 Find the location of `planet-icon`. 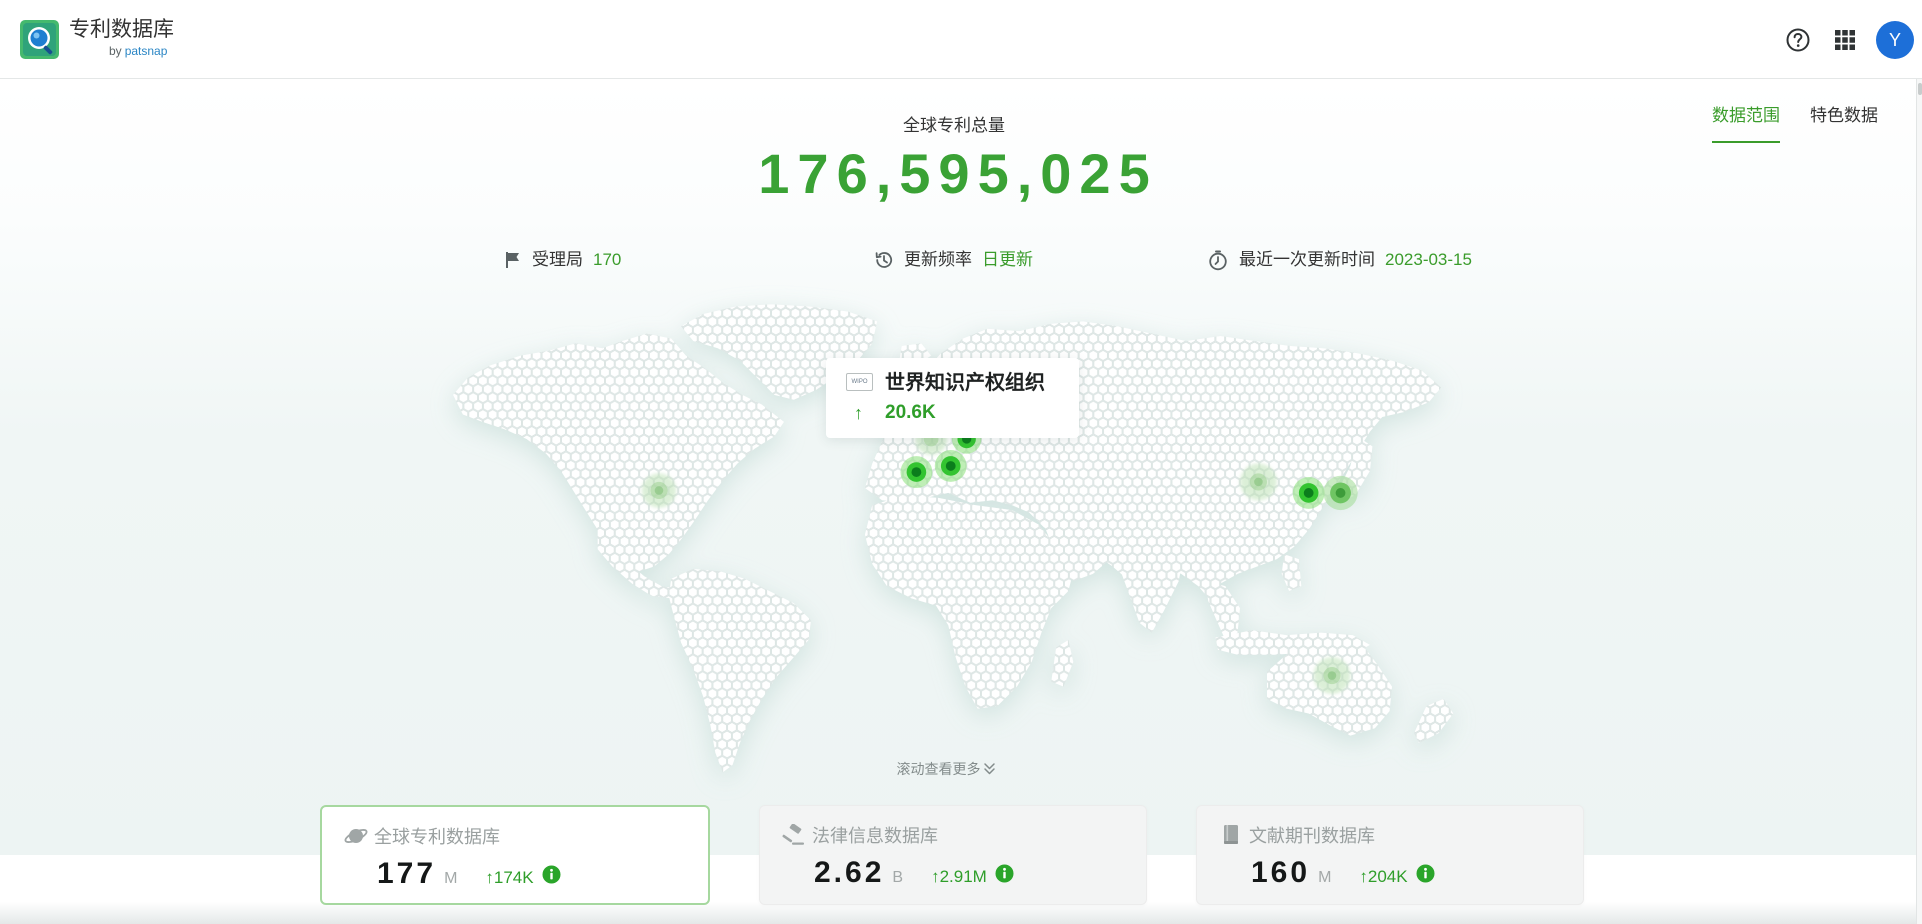

planet-icon is located at coordinates (356, 836).